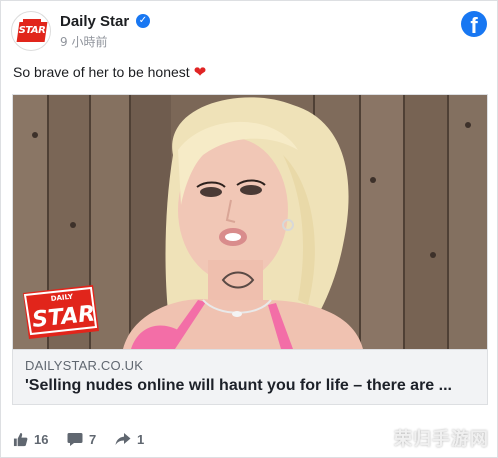 The image size is (498, 458). I want to click on comment-bubble-icon, so click(75, 439).